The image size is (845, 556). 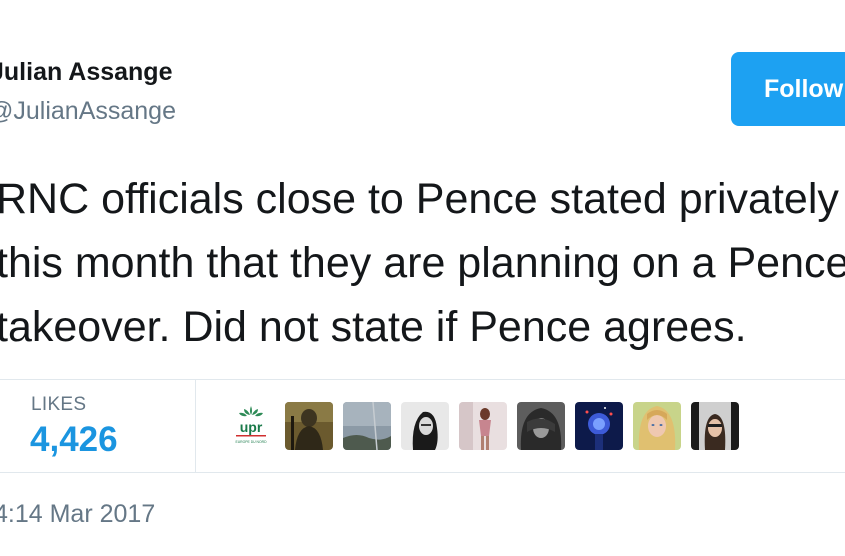 What do you see at coordinates (788, 89) in the screenshot?
I see `follow-button: Follow` at bounding box center [788, 89].